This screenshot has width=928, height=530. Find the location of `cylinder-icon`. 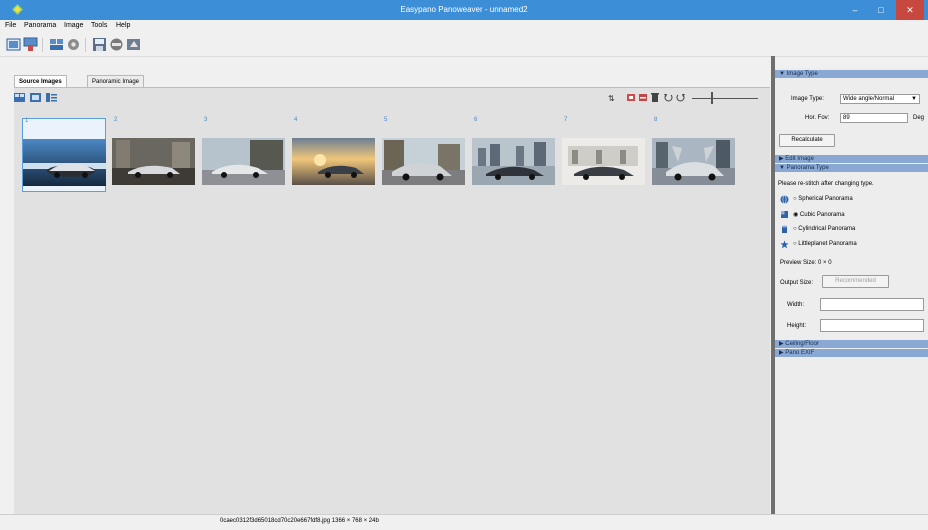

cylinder-icon is located at coordinates (784, 229).